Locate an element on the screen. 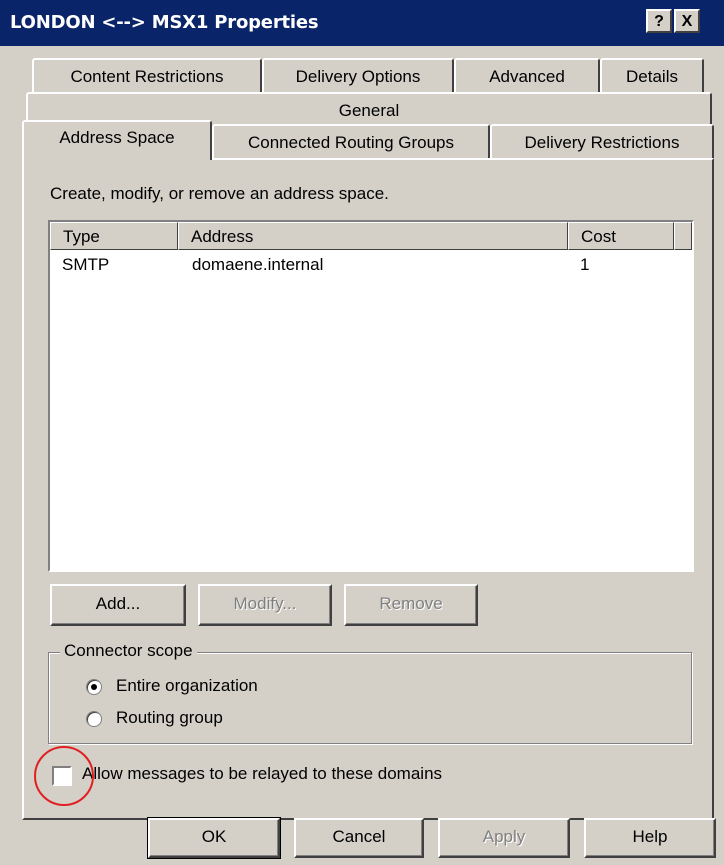 This screenshot has height=865, width=724. tab-label: Content Restrictions is located at coordinates (147, 76).